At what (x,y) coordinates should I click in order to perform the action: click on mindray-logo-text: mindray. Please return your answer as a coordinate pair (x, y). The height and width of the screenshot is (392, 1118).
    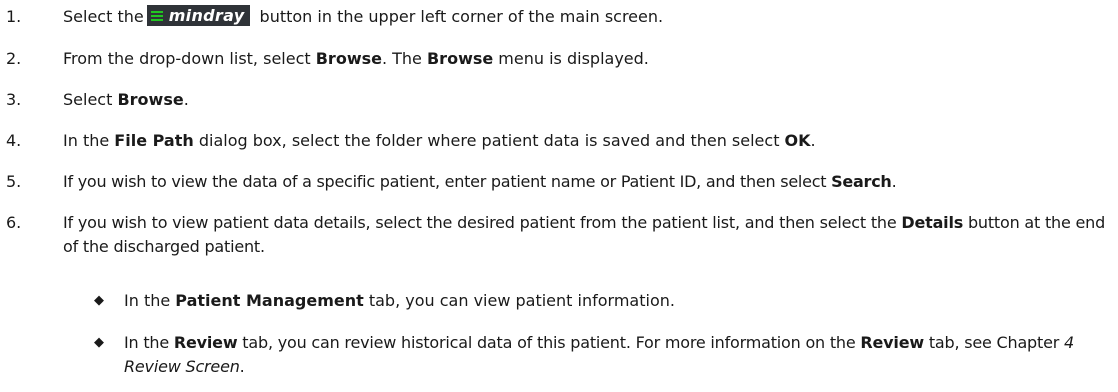
    Looking at the image, I should click on (206, 15).